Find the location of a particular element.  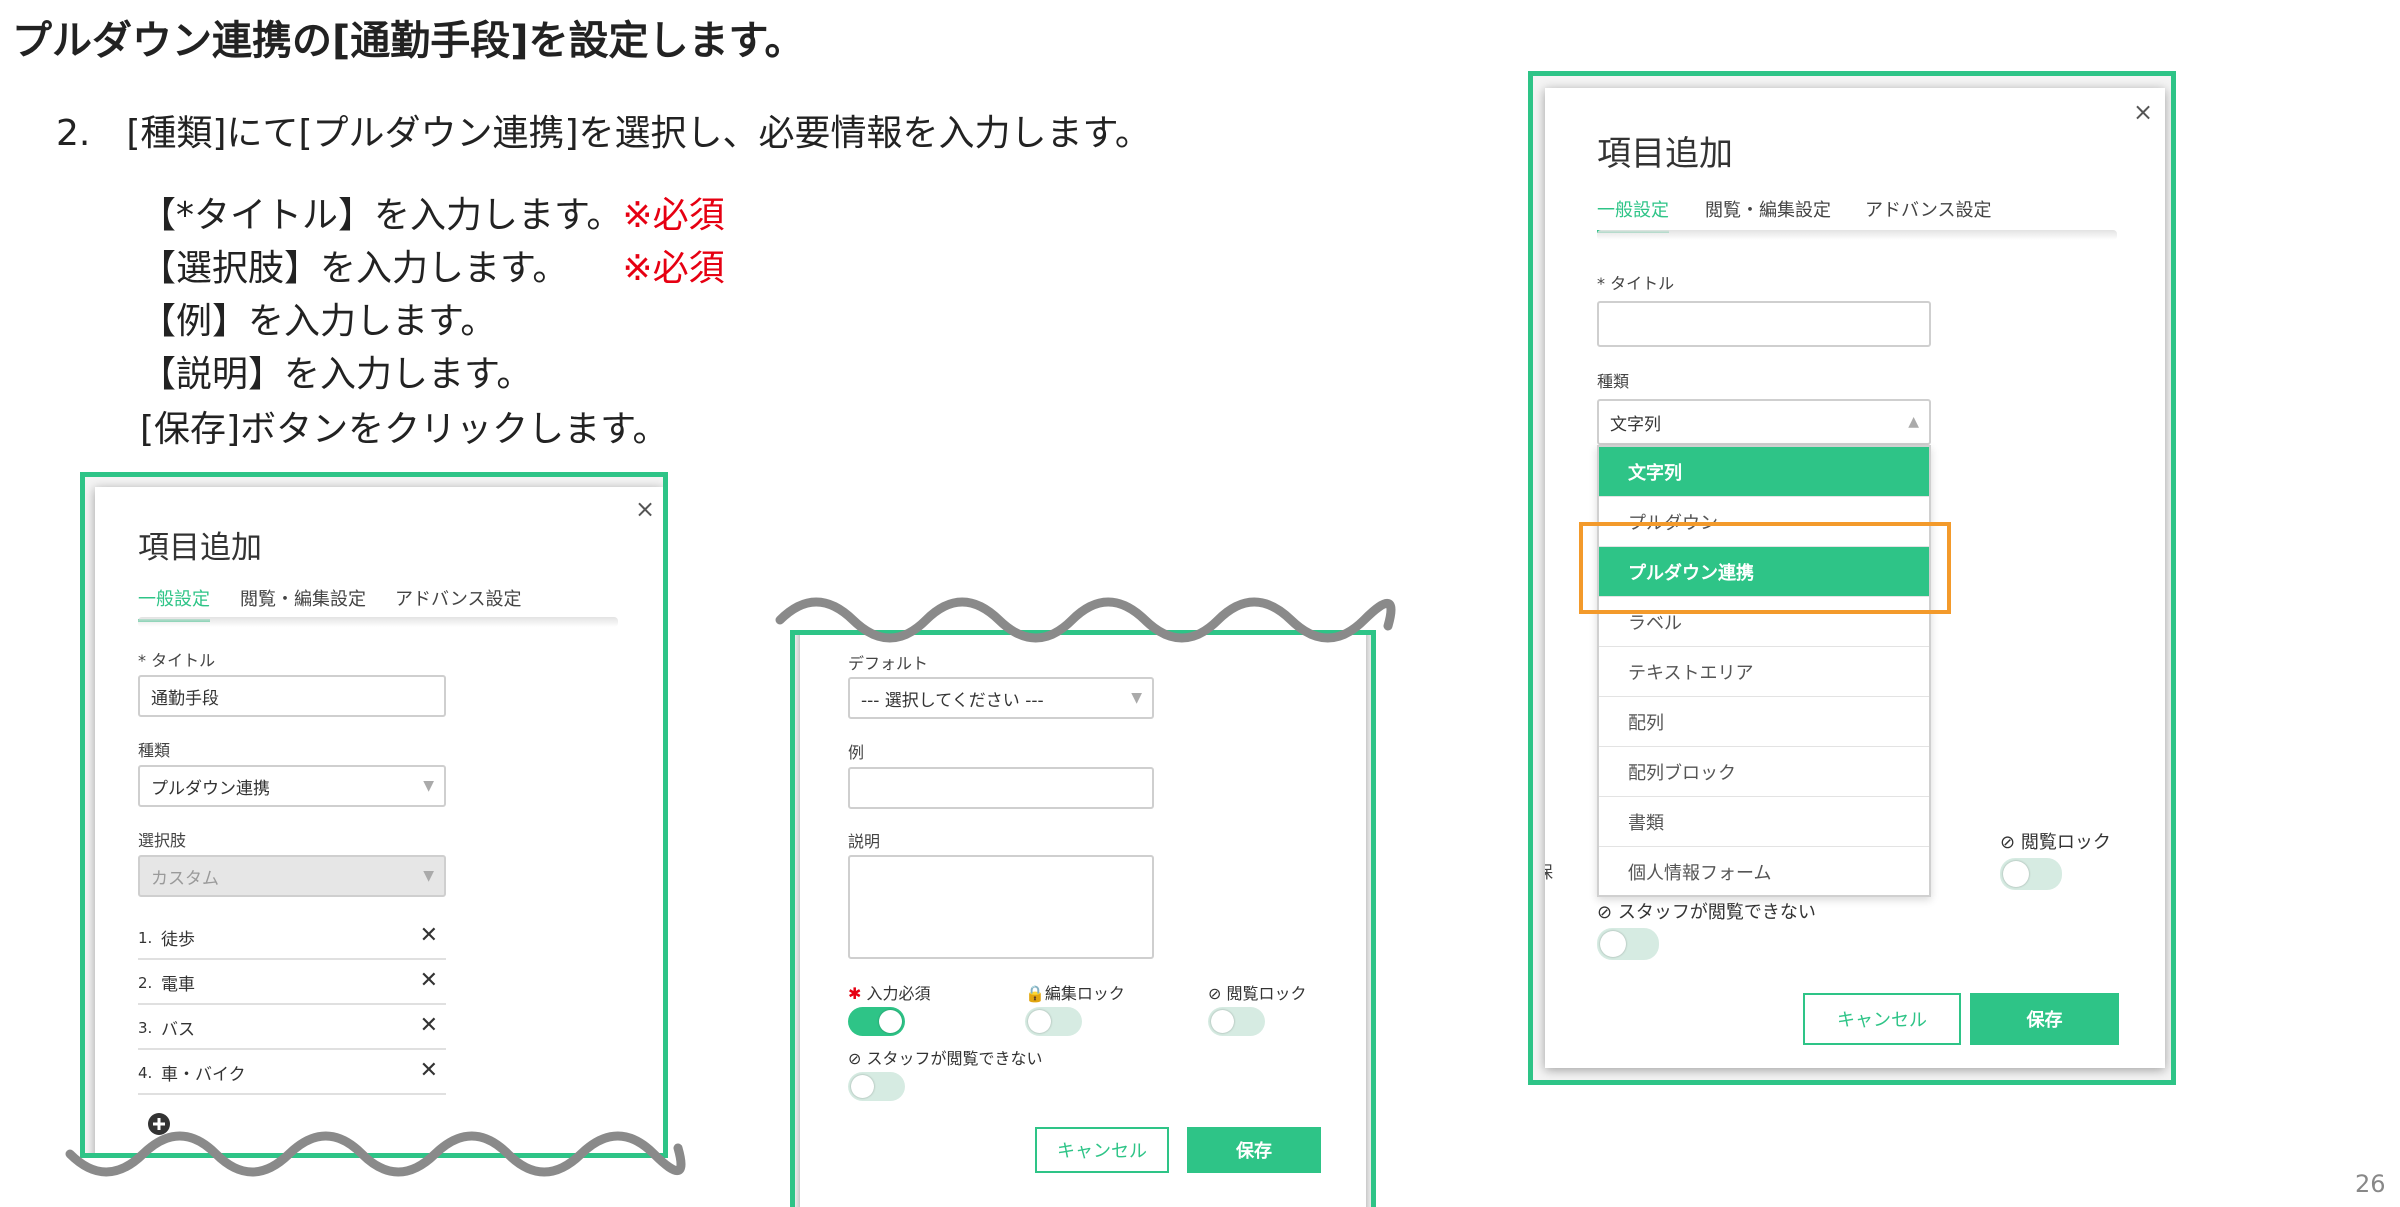

chevron-up-icon: ▲ is located at coordinates (1913, 422).